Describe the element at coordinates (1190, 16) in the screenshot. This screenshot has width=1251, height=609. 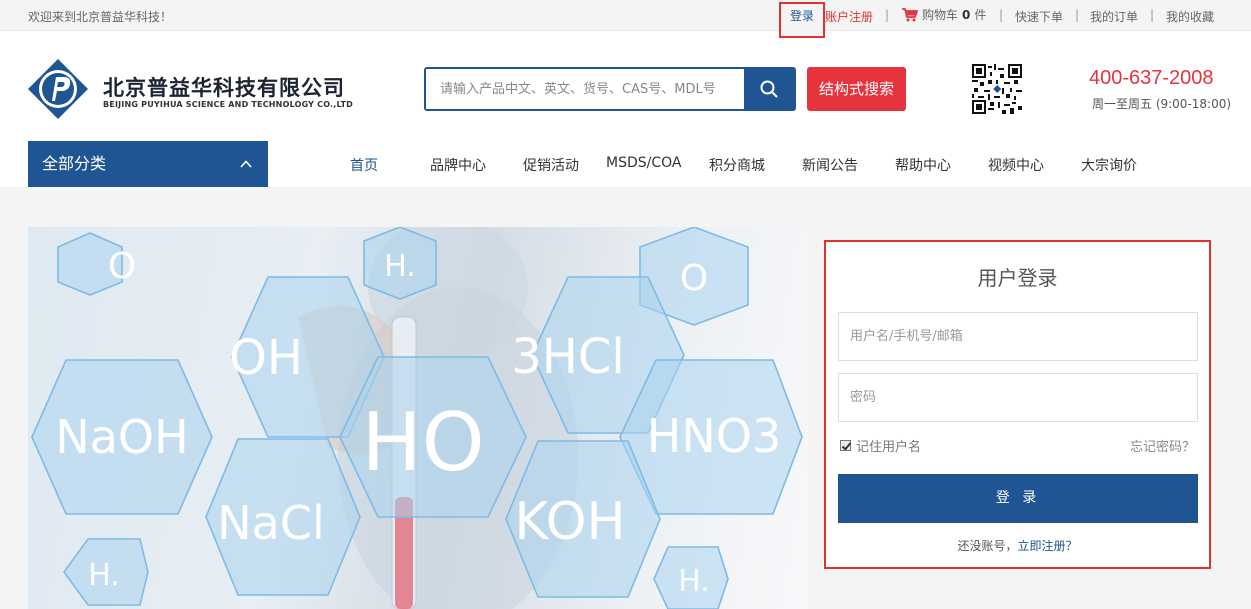
I see `my-favorites-link: 我的收藏` at that location.